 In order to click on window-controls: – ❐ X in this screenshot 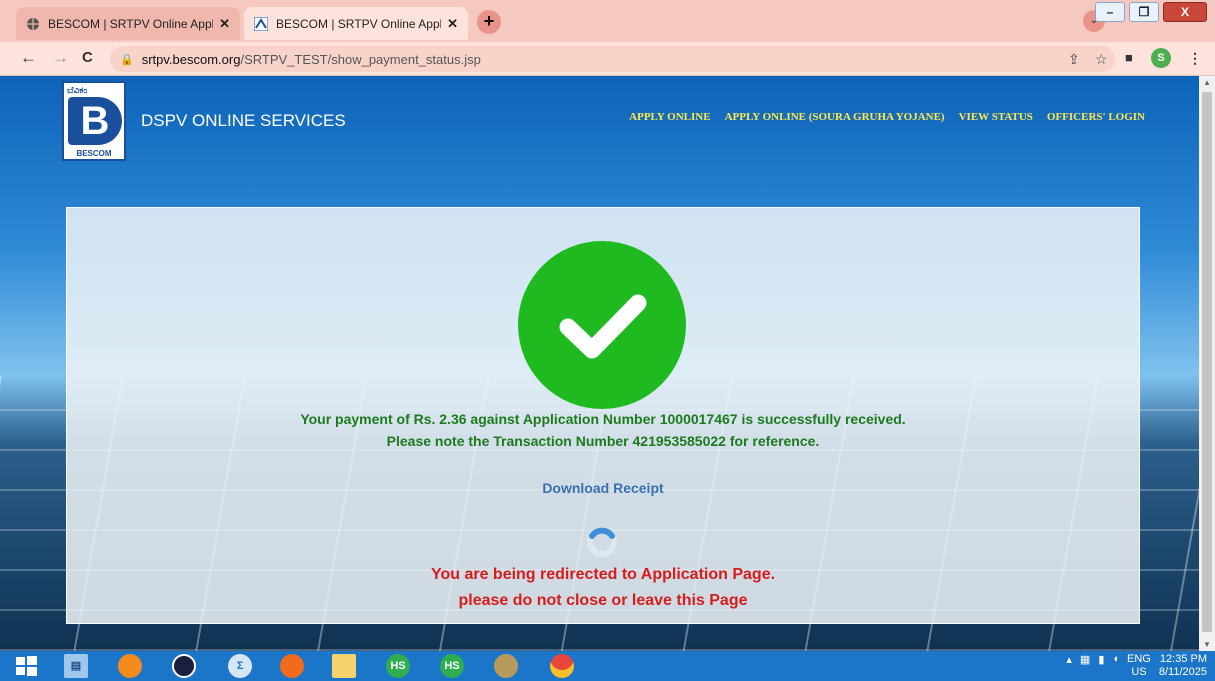, I will do `click(1151, 12)`.